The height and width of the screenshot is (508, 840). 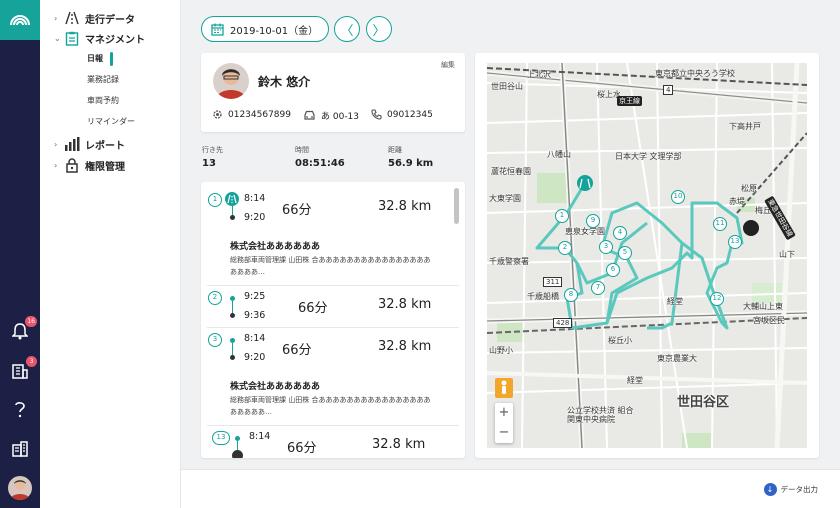 What do you see at coordinates (23, 329) in the screenshot?
I see `bell-icon: 16` at bounding box center [23, 329].